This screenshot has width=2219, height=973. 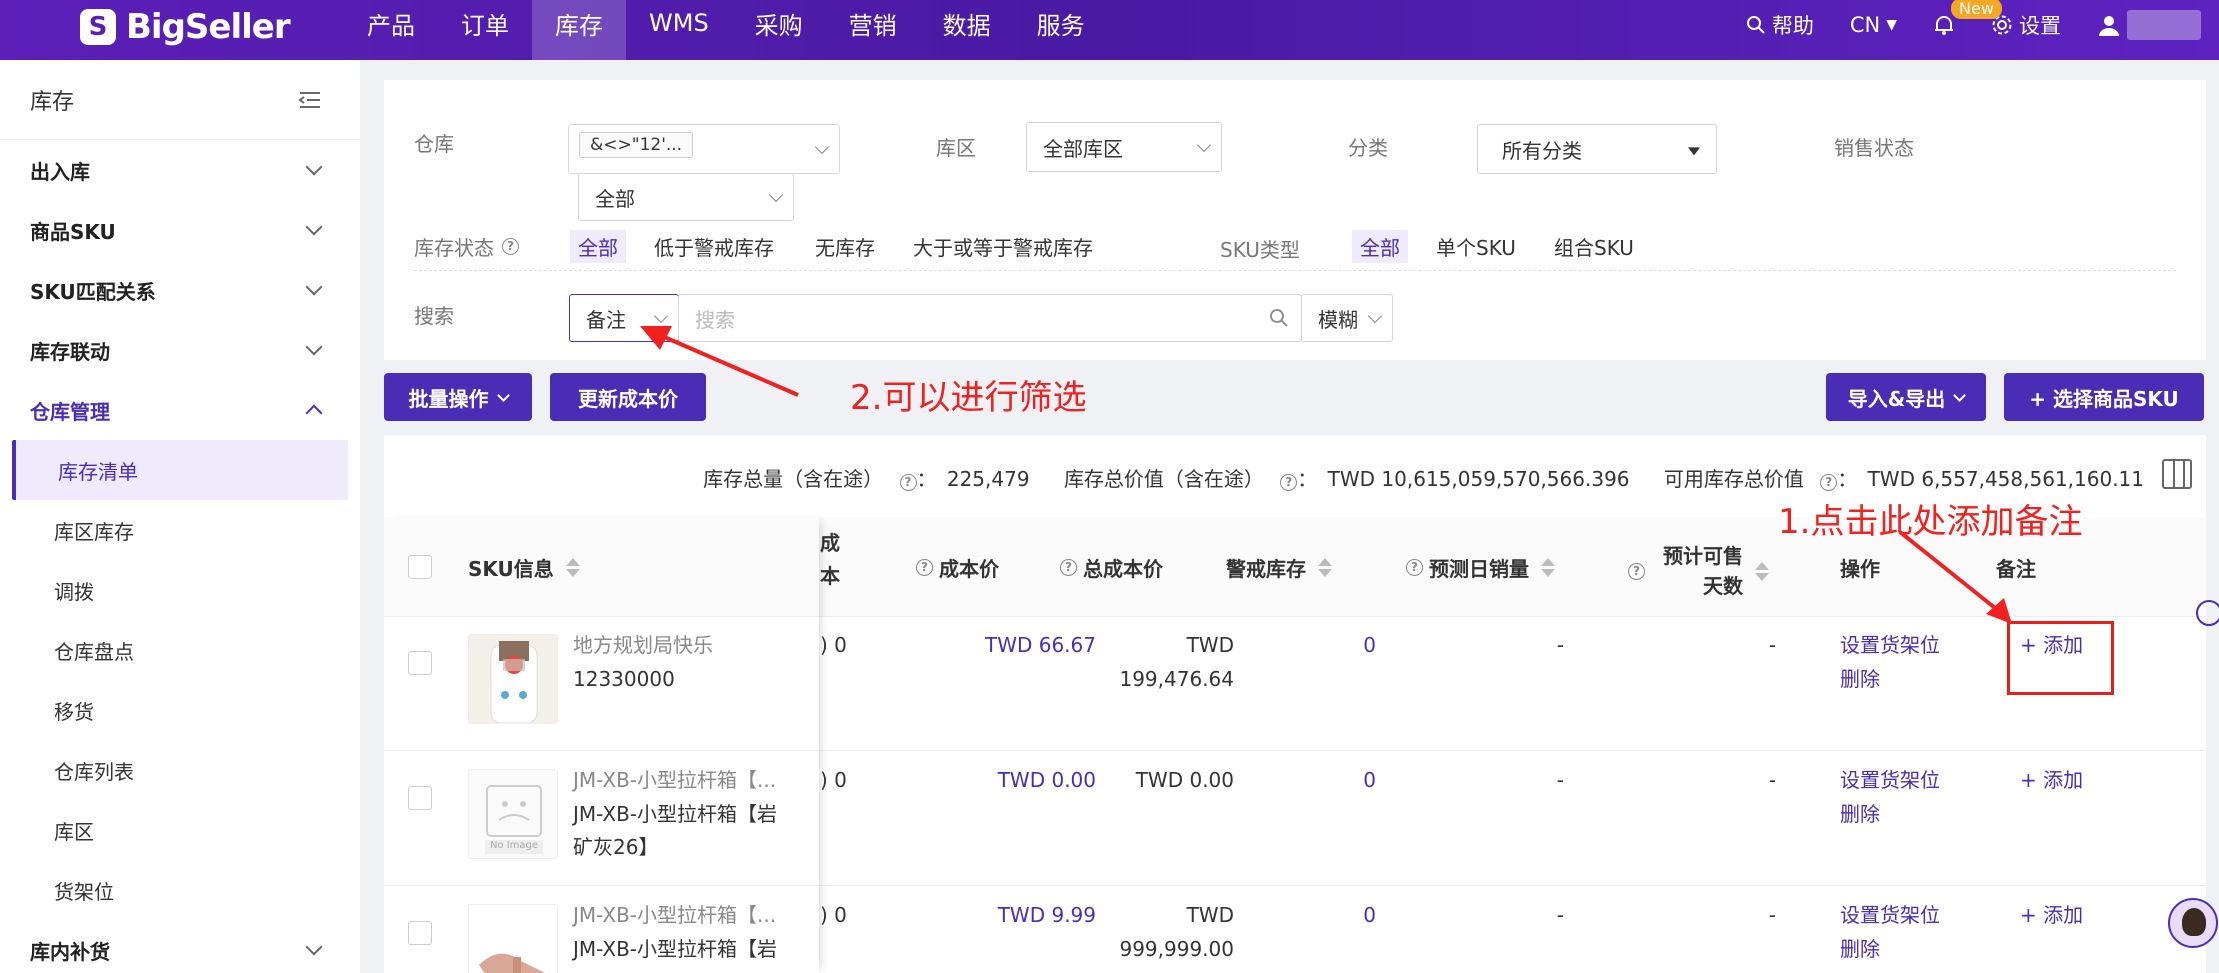 I want to click on floating-circle-icon, so click(x=2207, y=613).